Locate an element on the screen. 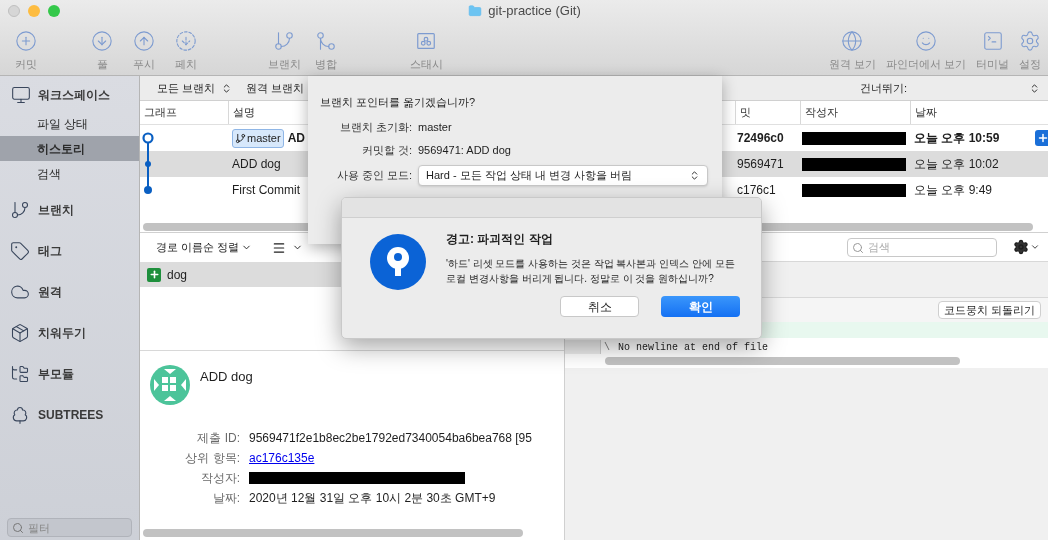  commit-message: ADD dog is located at coordinates (256, 164).